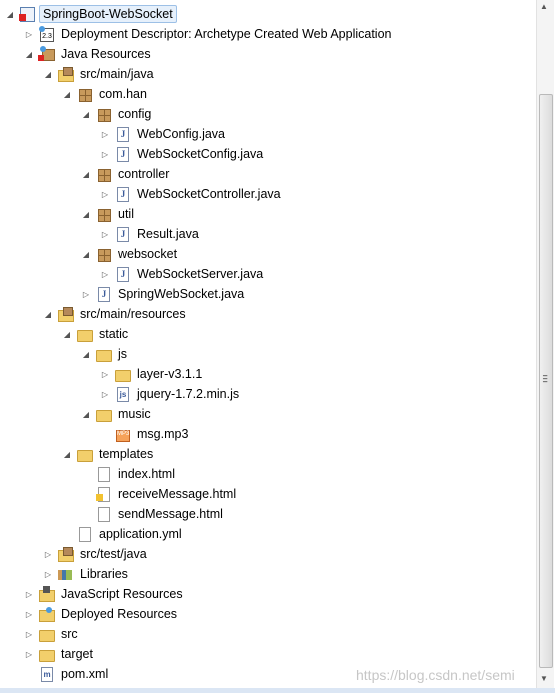  I want to click on tree-item: receiveMessage.html, so click(159, 494).